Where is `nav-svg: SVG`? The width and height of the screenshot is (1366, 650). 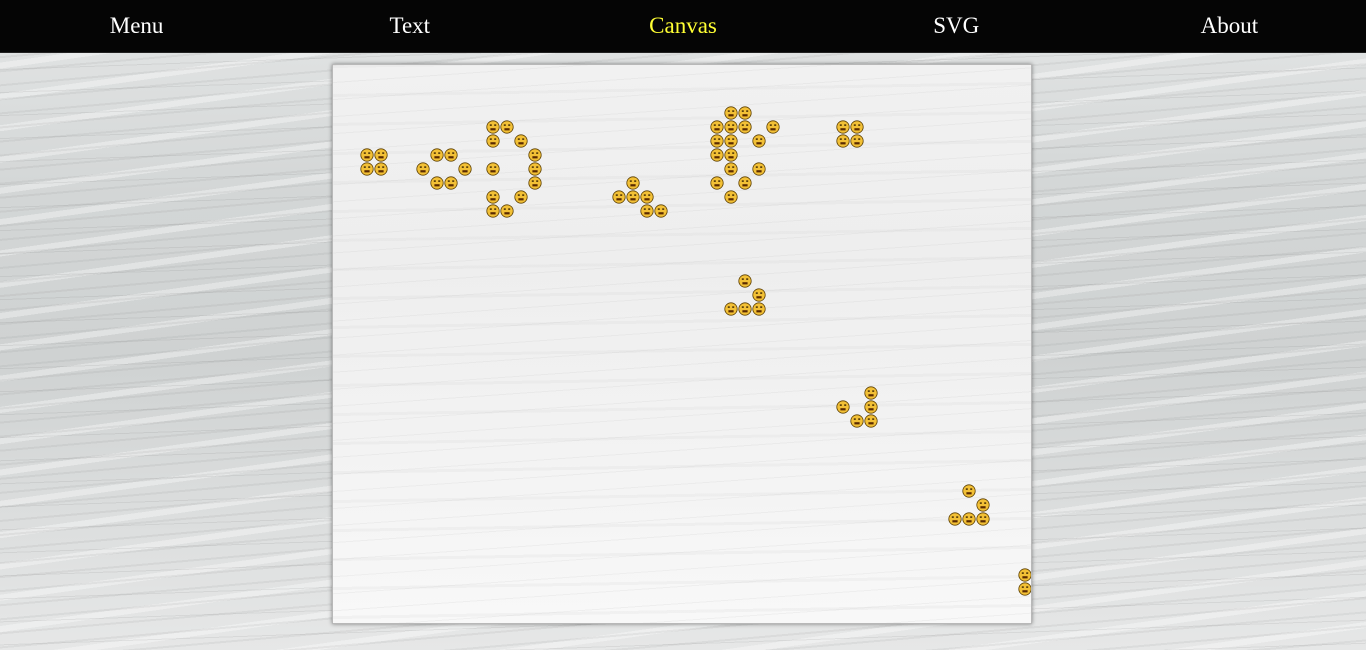
nav-svg: SVG is located at coordinates (956, 26).